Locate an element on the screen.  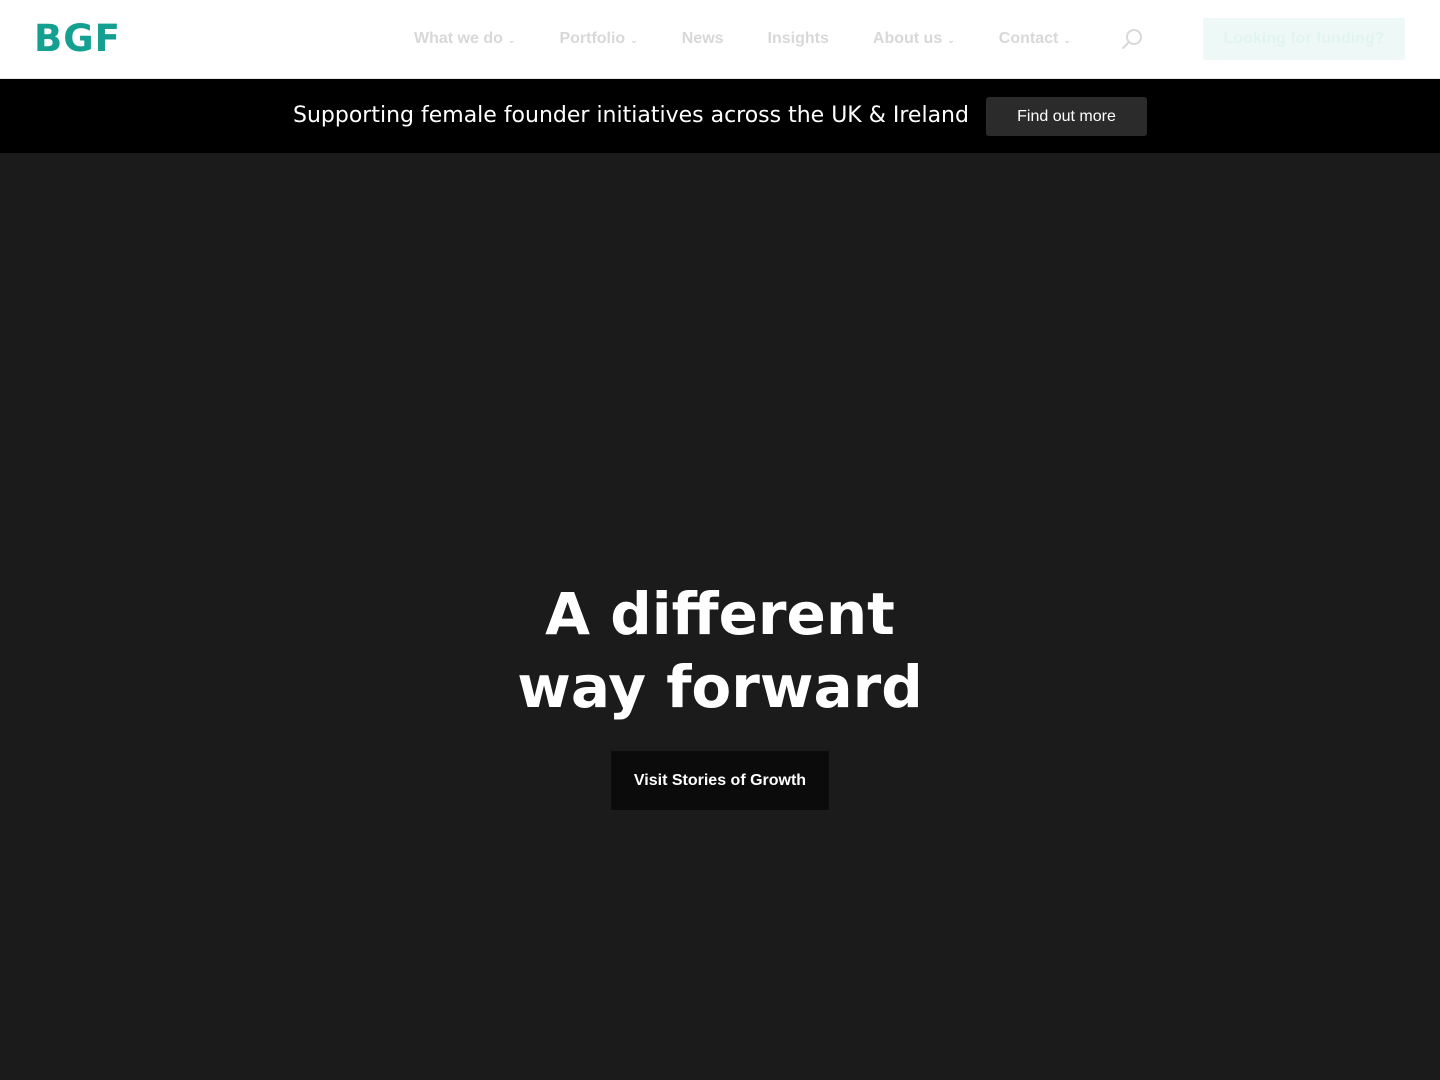
nav-item-insights: Insights is located at coordinates (798, 39).